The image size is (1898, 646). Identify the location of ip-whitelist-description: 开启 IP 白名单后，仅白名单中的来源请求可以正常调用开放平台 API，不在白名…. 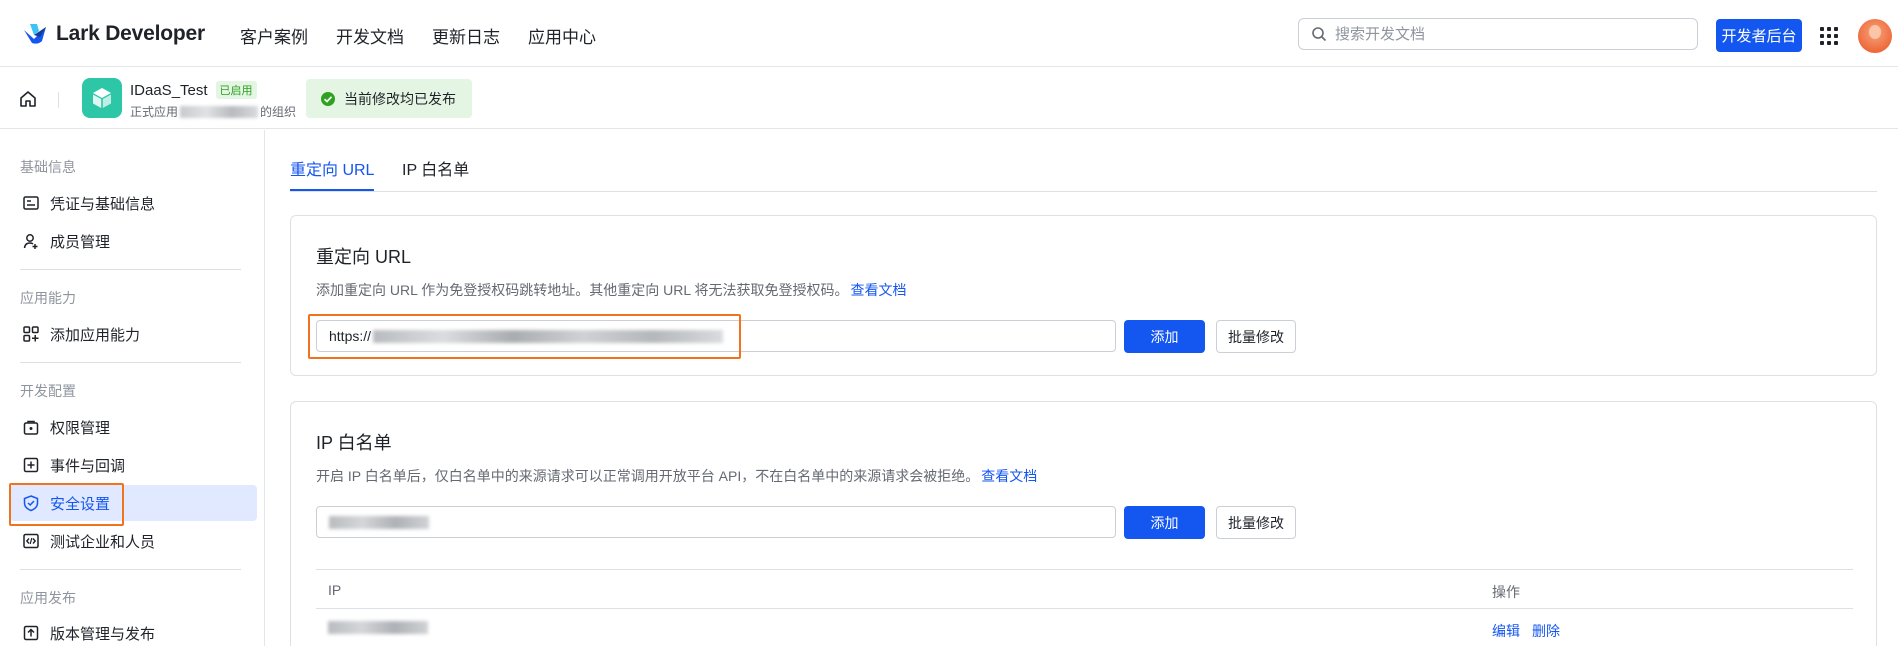
(676, 476).